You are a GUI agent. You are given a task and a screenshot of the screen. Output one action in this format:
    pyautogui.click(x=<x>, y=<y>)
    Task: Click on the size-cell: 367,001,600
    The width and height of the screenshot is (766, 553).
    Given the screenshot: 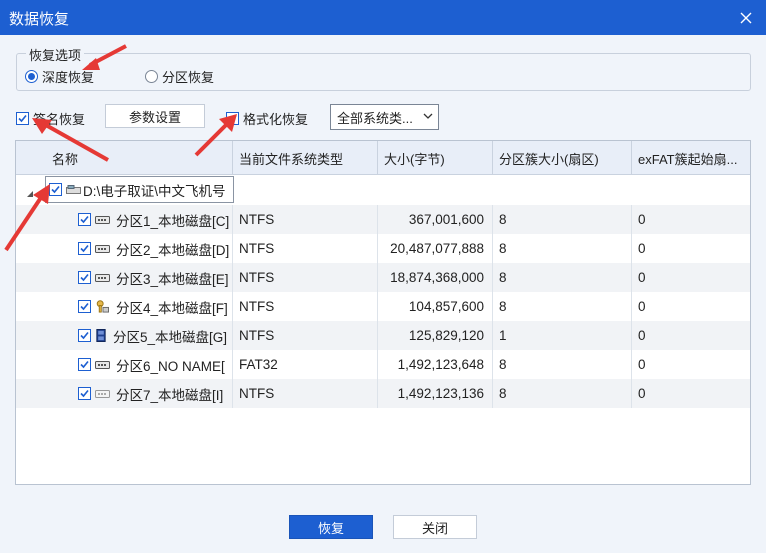 What is the action you would take?
    pyautogui.click(x=435, y=219)
    